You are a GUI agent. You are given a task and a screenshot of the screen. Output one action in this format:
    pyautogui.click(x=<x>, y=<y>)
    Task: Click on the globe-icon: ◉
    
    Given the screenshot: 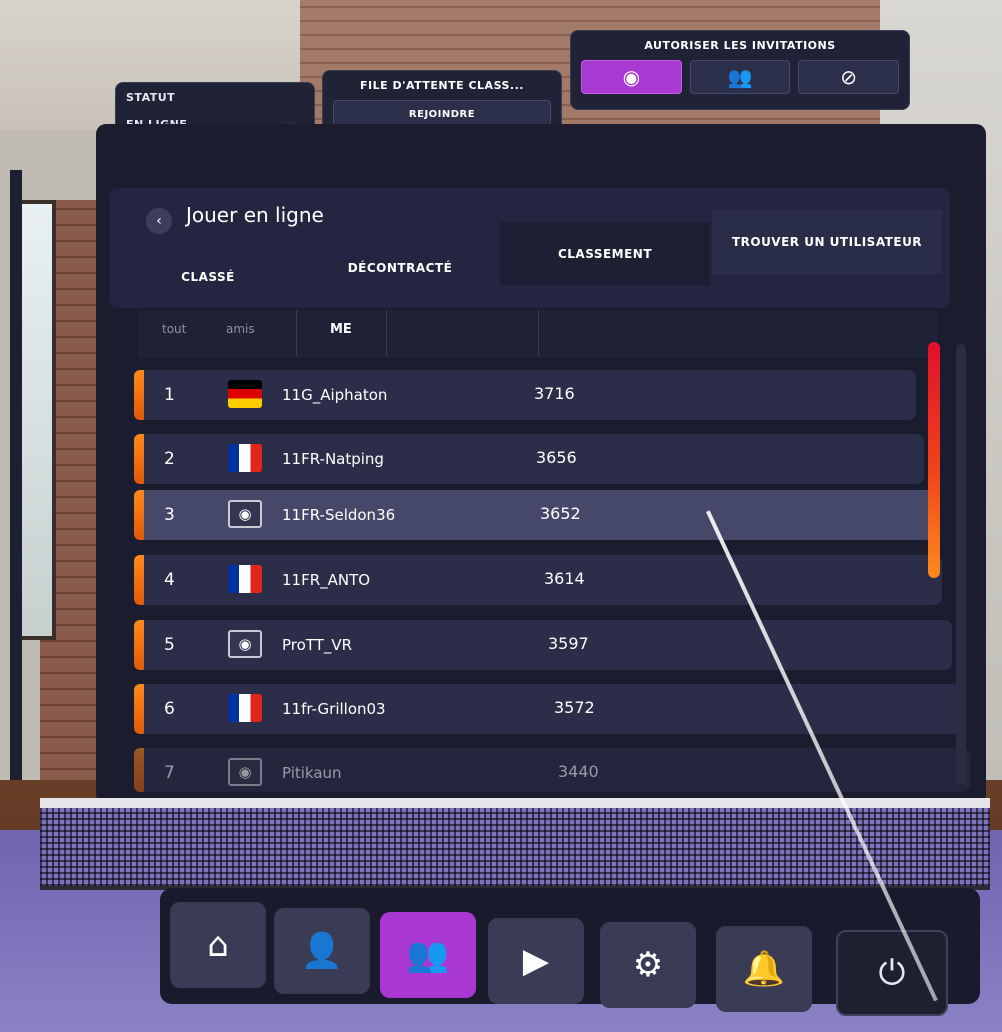 What is the action you would take?
    pyautogui.click(x=631, y=77)
    